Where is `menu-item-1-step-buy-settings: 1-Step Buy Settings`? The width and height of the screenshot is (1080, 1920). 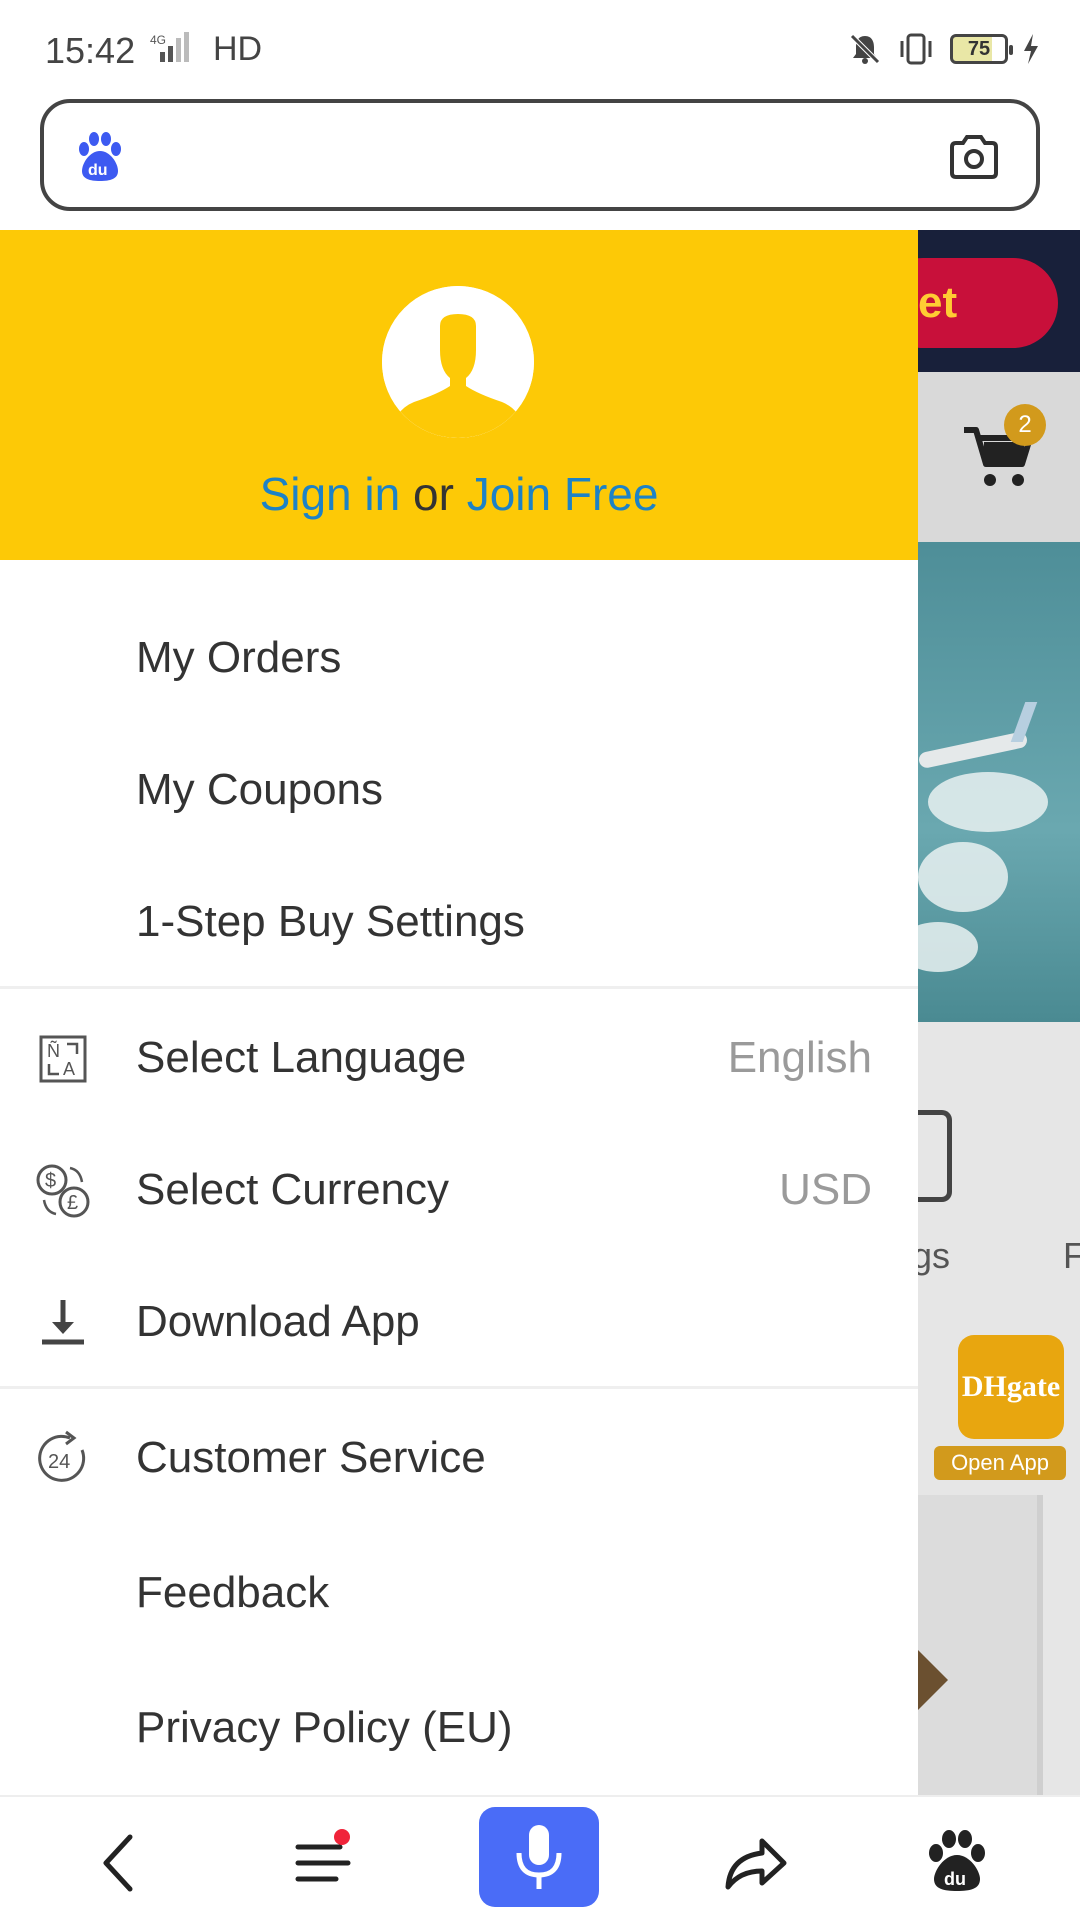
menu-item-1-step-buy-settings: 1-Step Buy Settings is located at coordinates (459, 922).